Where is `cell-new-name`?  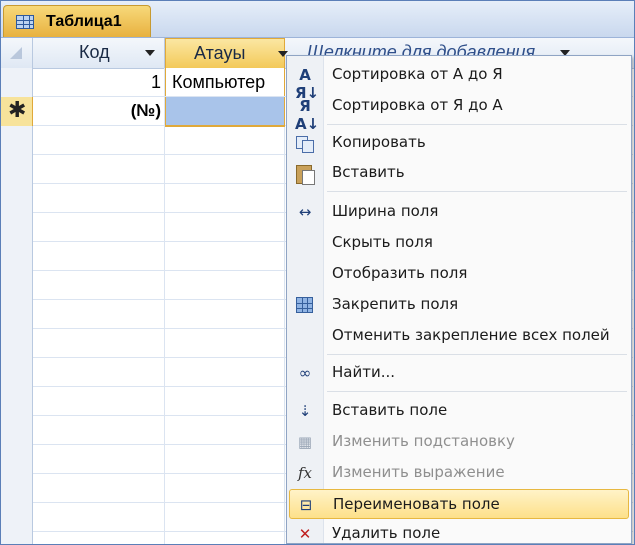
cell-new-name is located at coordinates (225, 111).